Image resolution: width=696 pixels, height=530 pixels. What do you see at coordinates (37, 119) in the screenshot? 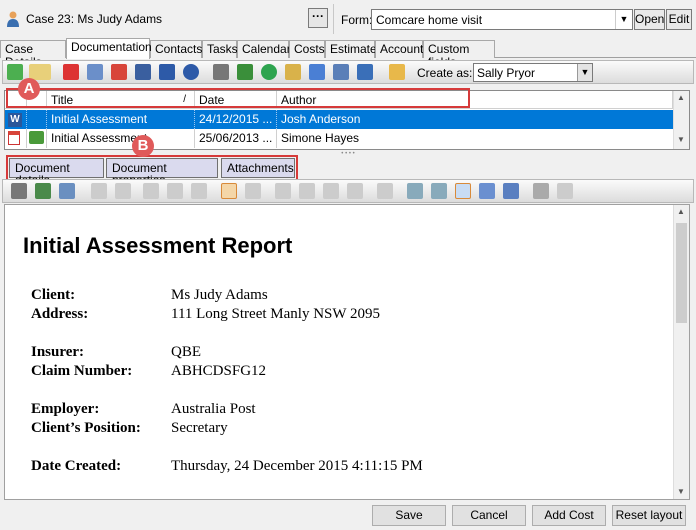
I see `type-cell` at bounding box center [37, 119].